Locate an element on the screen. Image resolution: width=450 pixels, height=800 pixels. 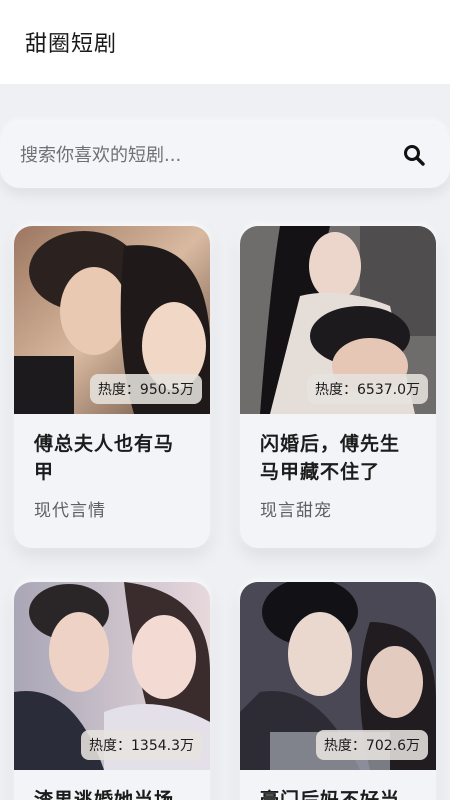
app-title: 甜圈短剧 is located at coordinates (71, 44).